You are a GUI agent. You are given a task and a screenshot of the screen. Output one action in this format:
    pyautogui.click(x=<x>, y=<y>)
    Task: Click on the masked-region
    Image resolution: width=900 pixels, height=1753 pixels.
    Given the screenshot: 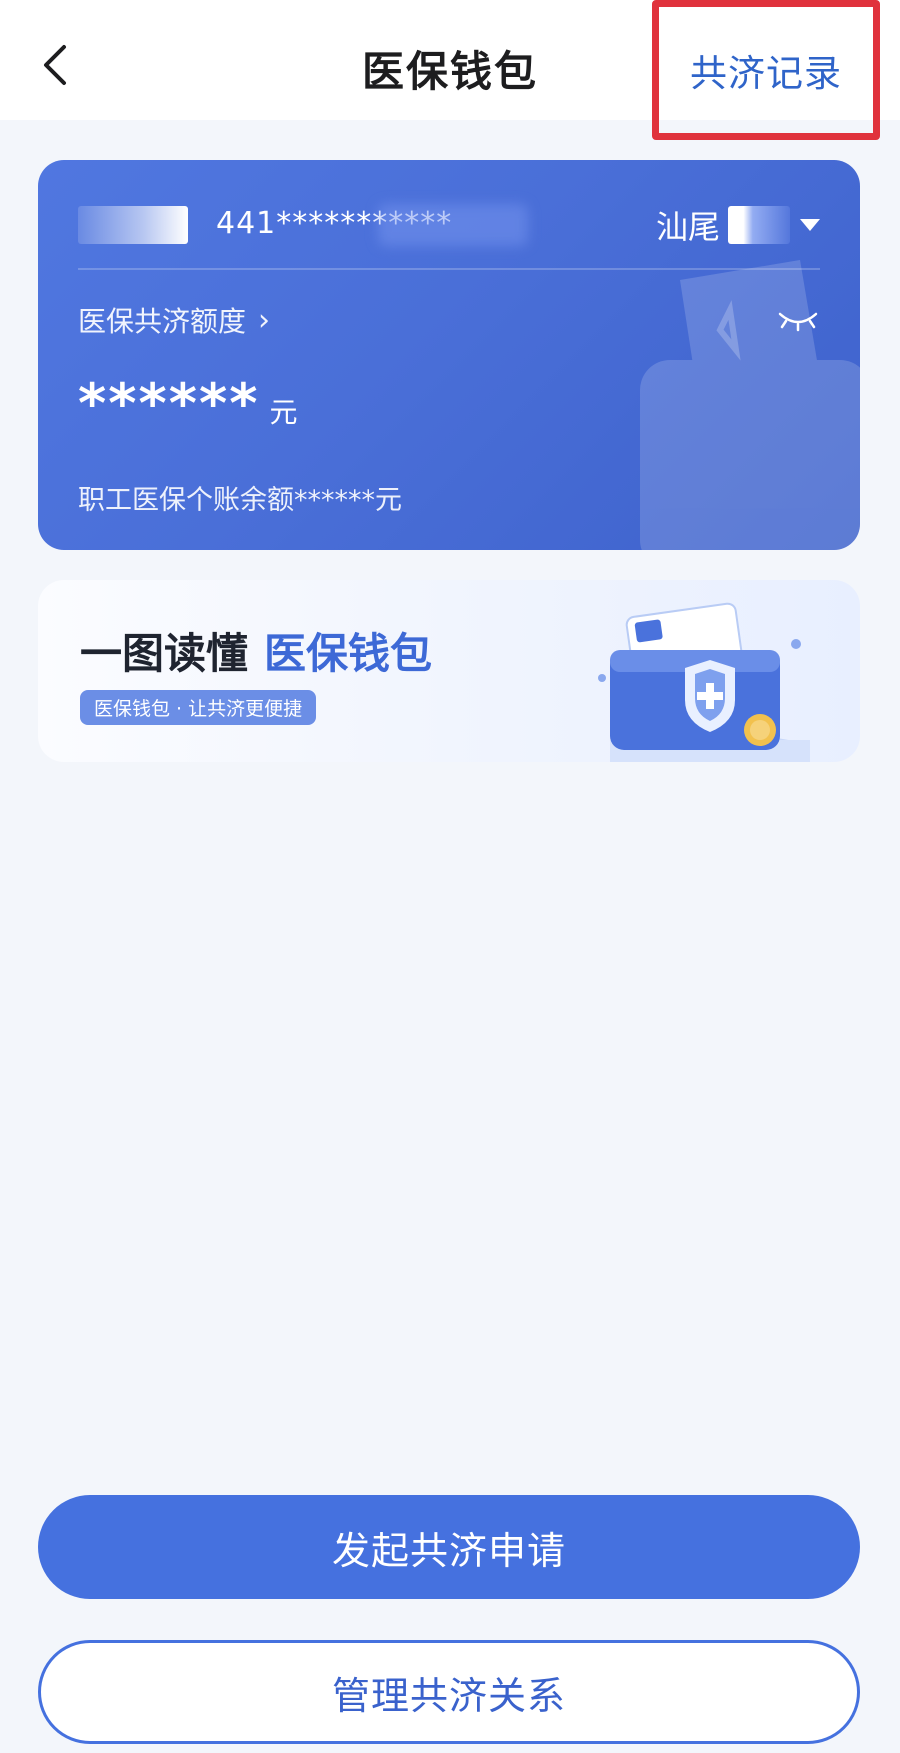 What is the action you would take?
    pyautogui.click(x=759, y=225)
    